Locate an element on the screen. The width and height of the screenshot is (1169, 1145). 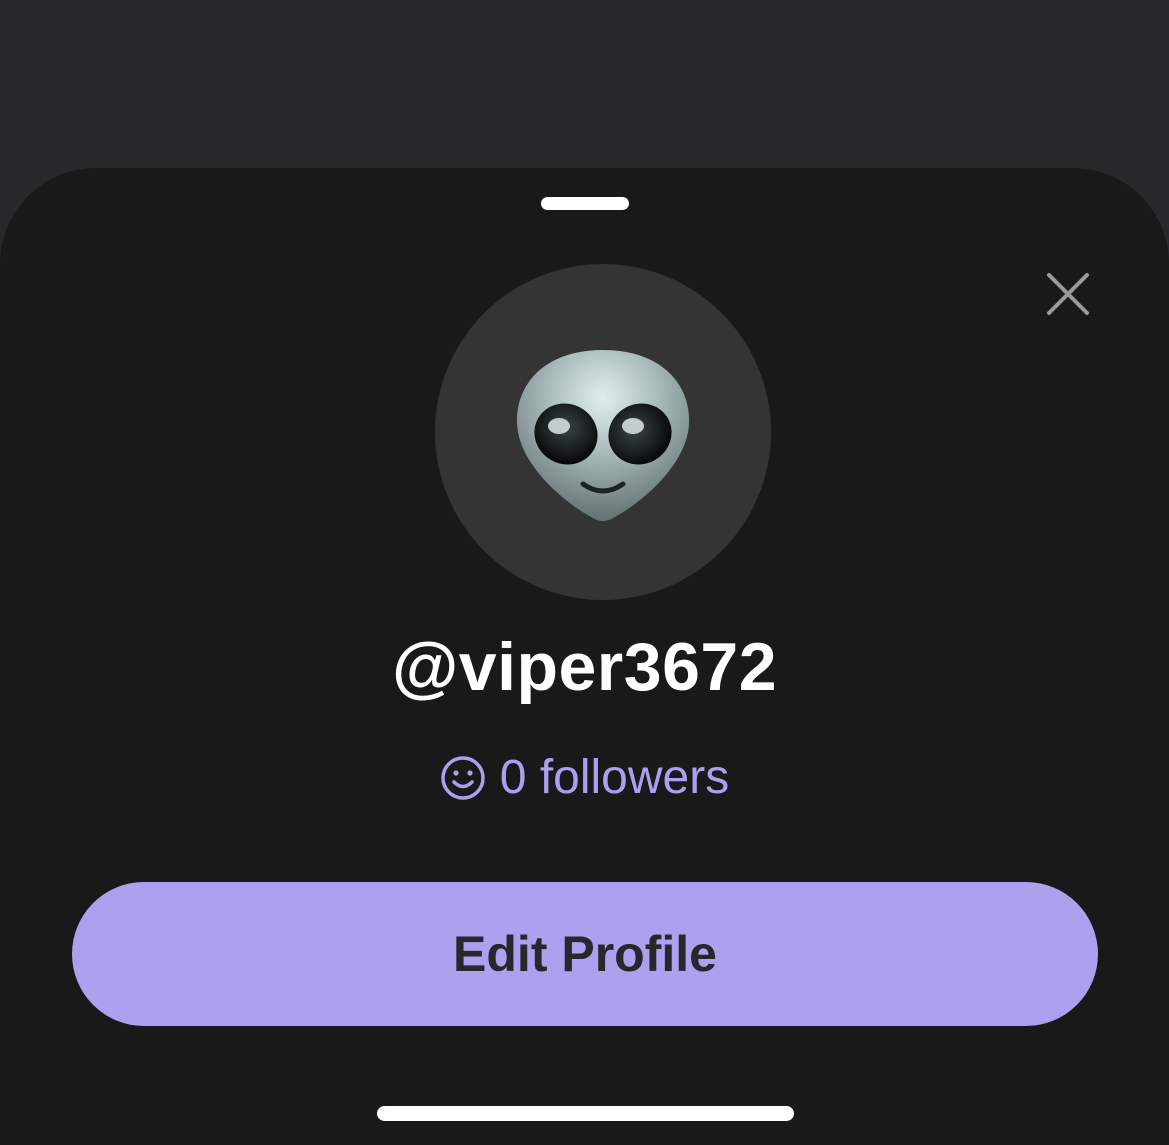
followers-link: 0 followers is located at coordinates (584, 777).